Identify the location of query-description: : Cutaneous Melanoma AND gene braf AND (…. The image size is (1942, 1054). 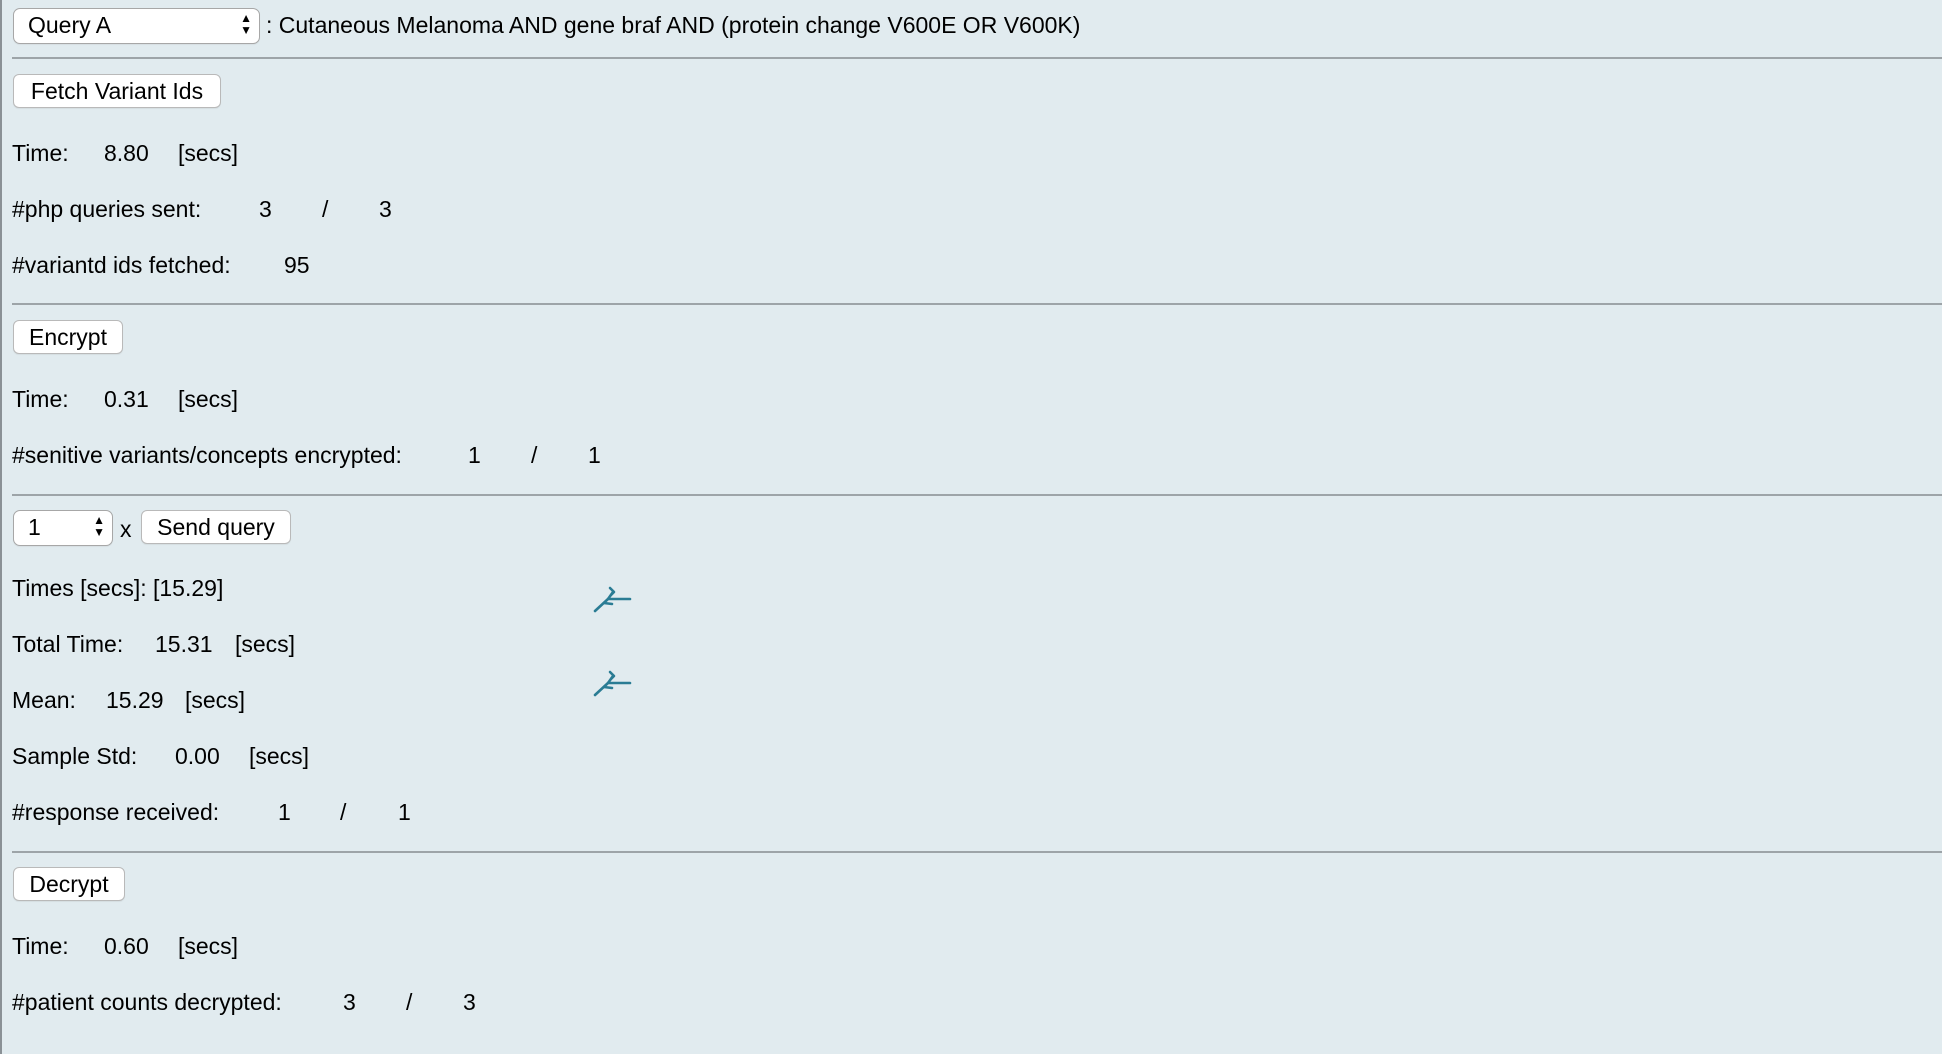
(673, 25).